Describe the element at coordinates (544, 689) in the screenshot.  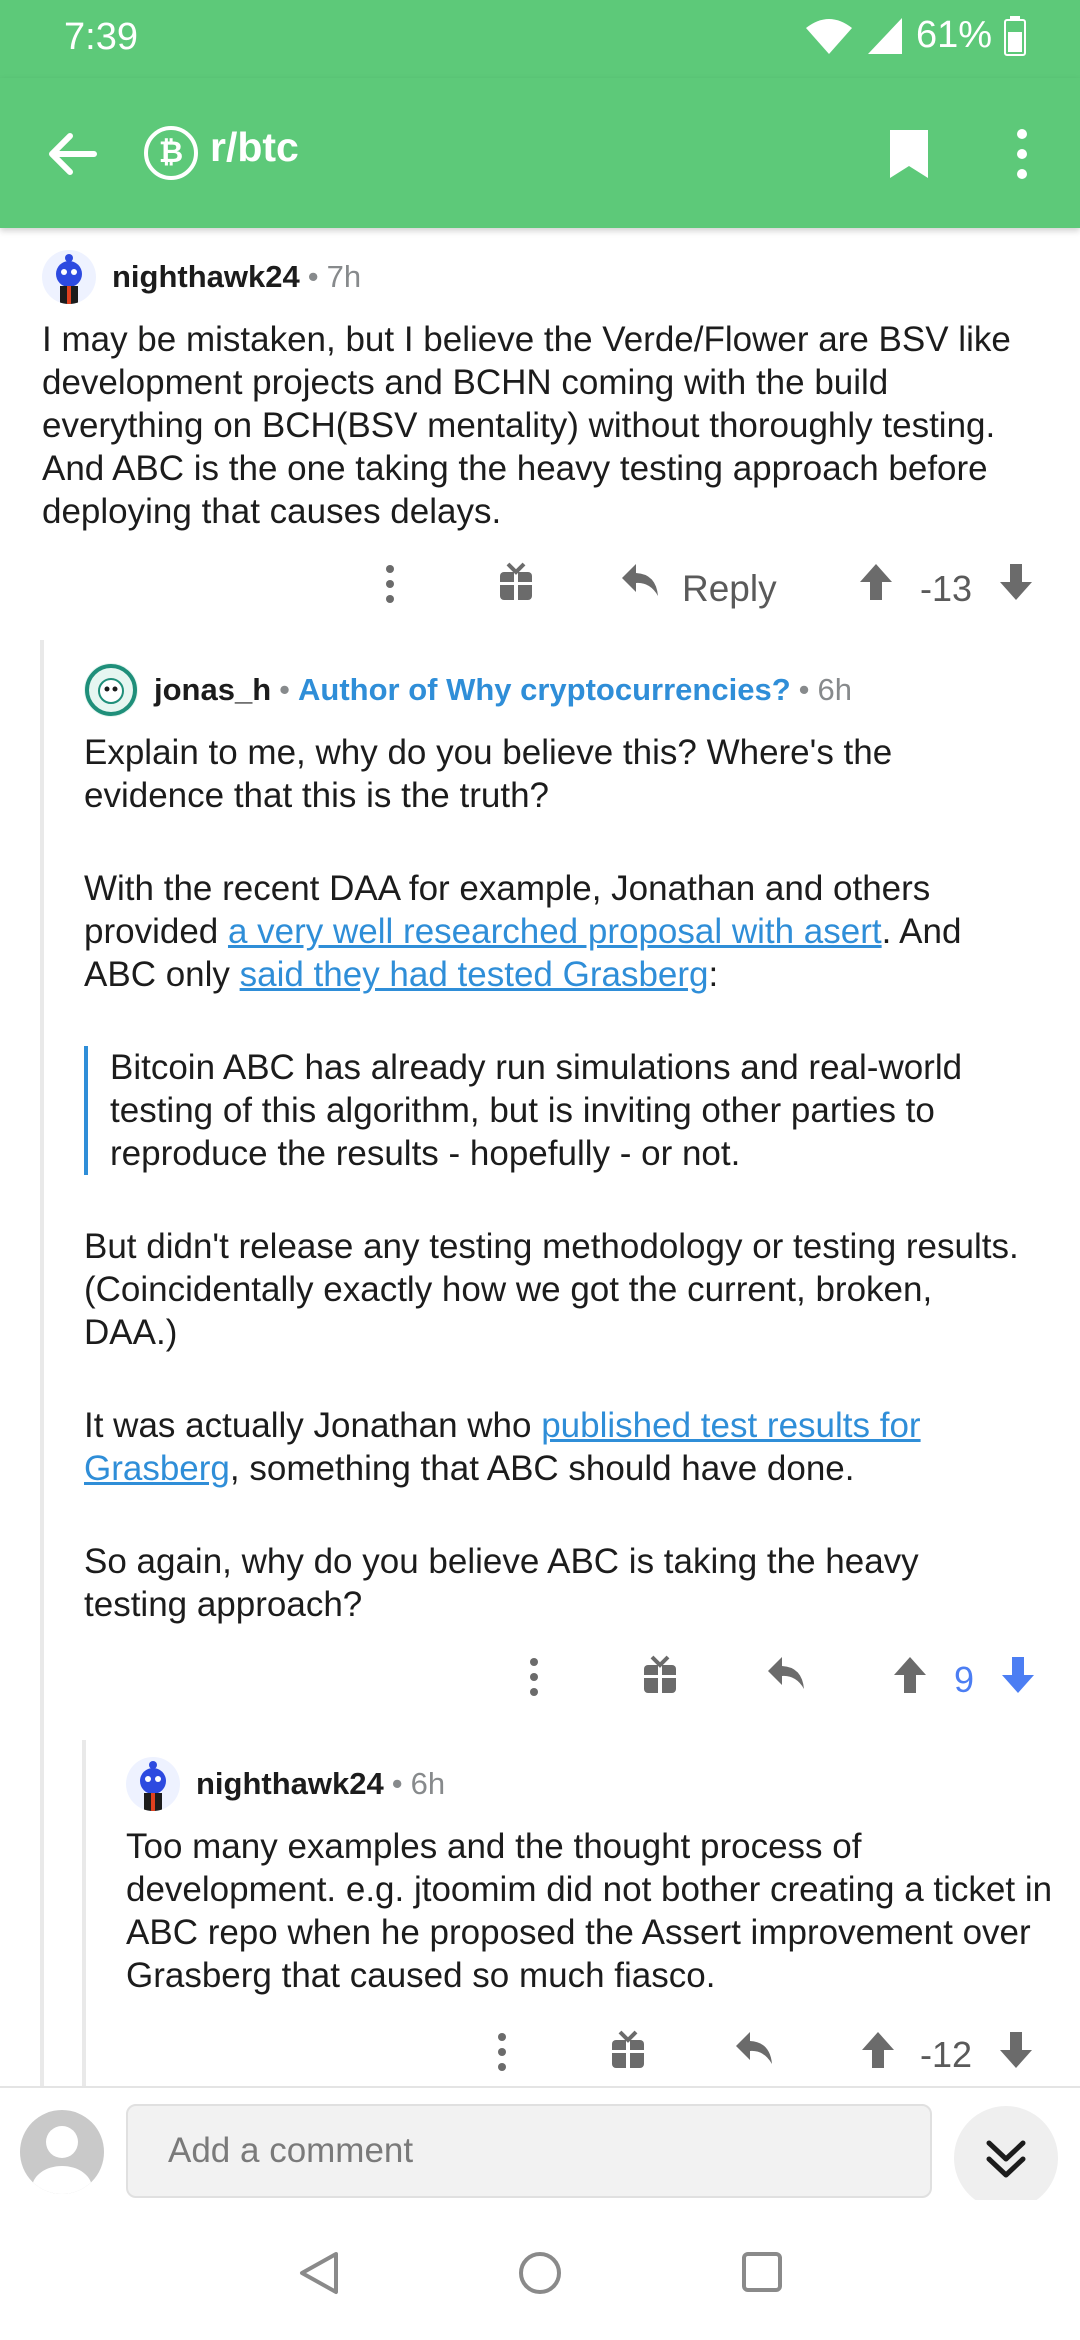
I see `user-flair: Author of Why cryptocurrencies?` at that location.